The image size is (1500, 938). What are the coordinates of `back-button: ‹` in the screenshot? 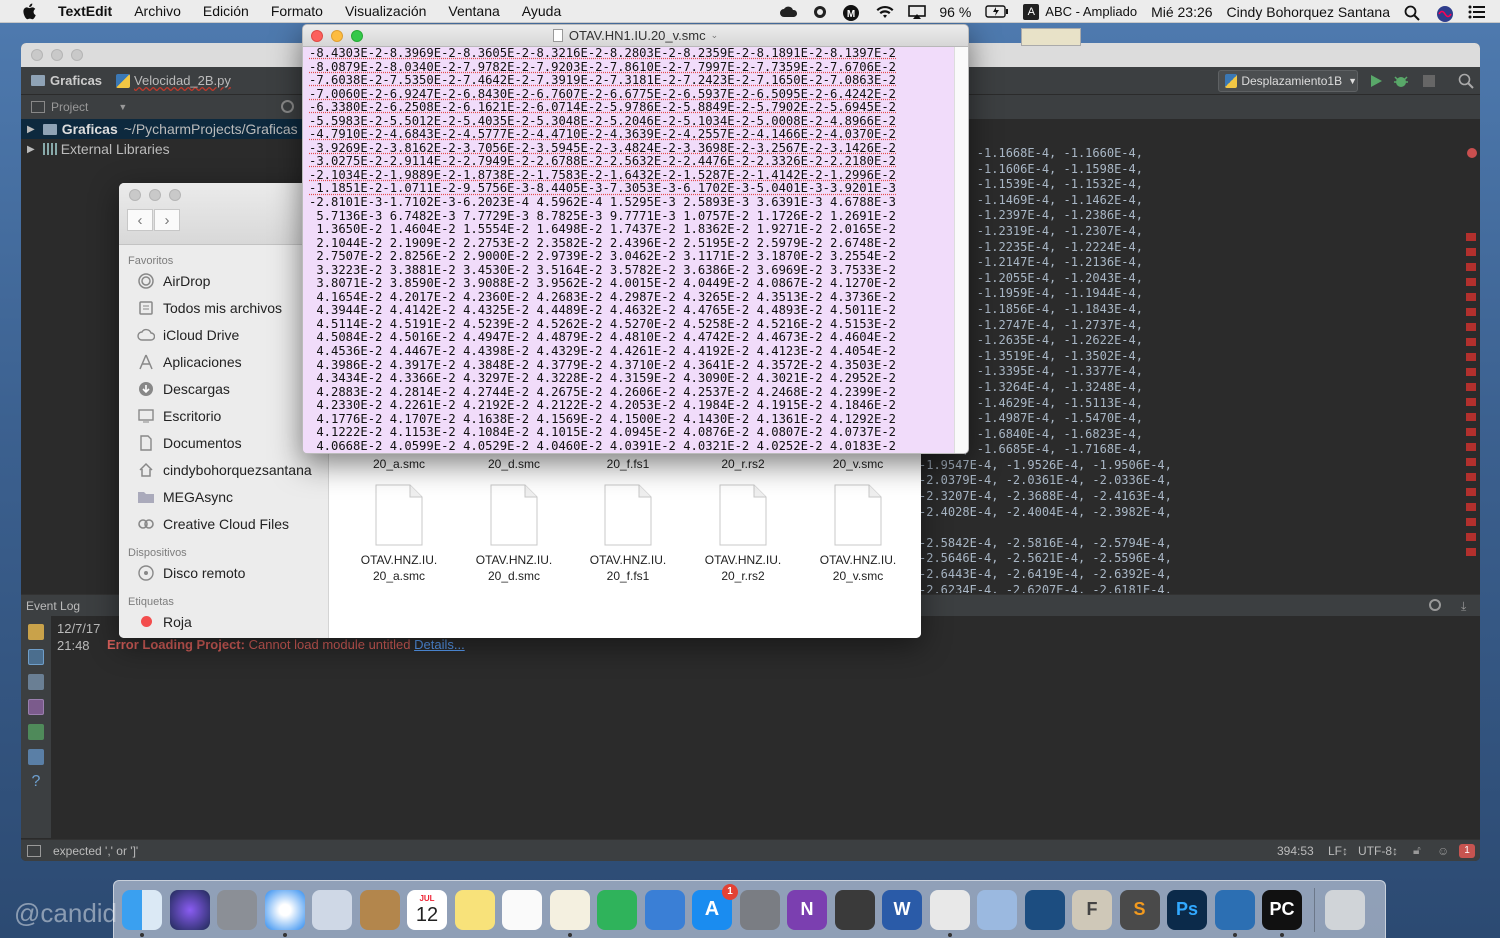 It's located at (140, 220).